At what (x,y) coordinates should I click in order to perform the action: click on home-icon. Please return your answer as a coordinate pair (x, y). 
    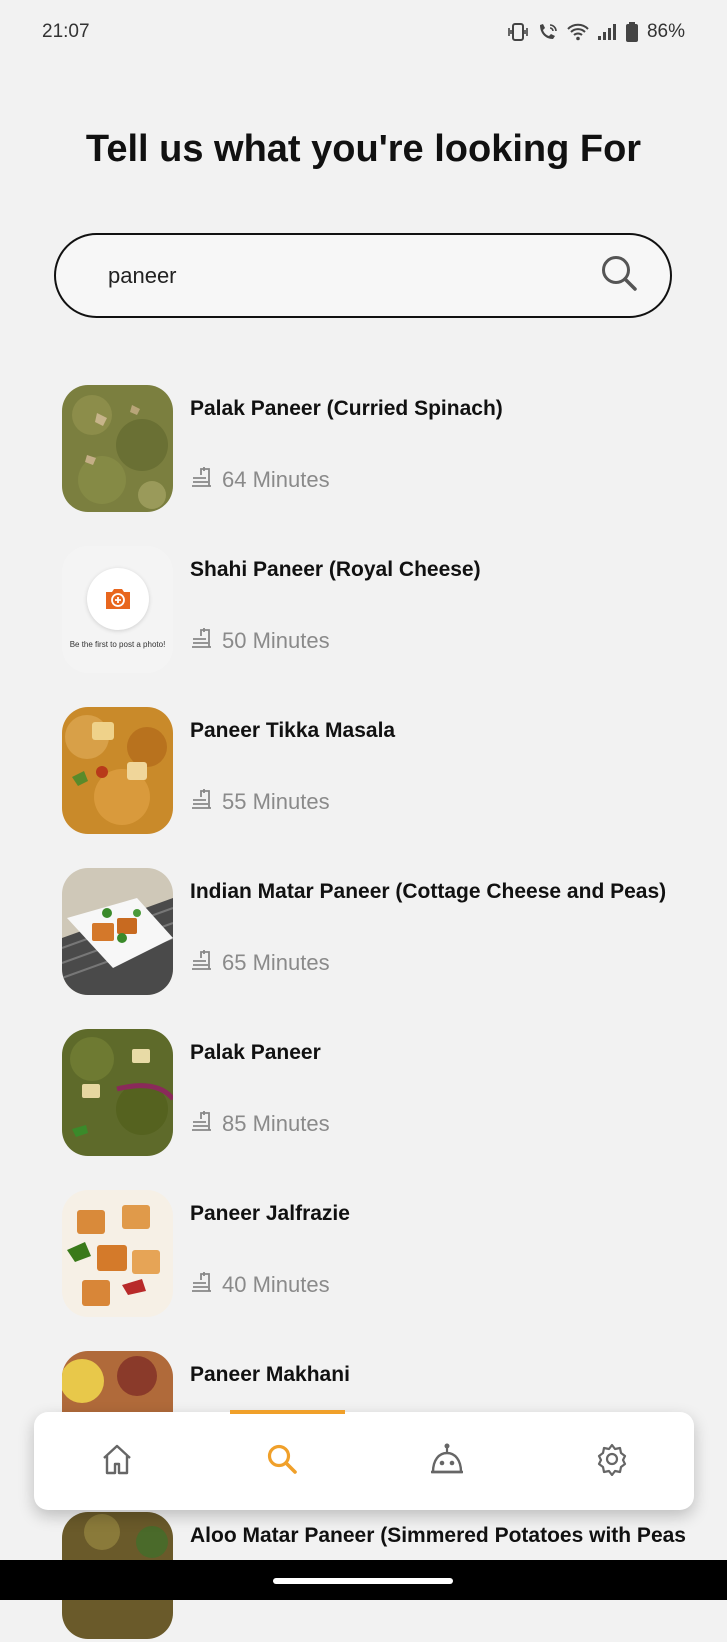
    Looking at the image, I should click on (117, 1461).